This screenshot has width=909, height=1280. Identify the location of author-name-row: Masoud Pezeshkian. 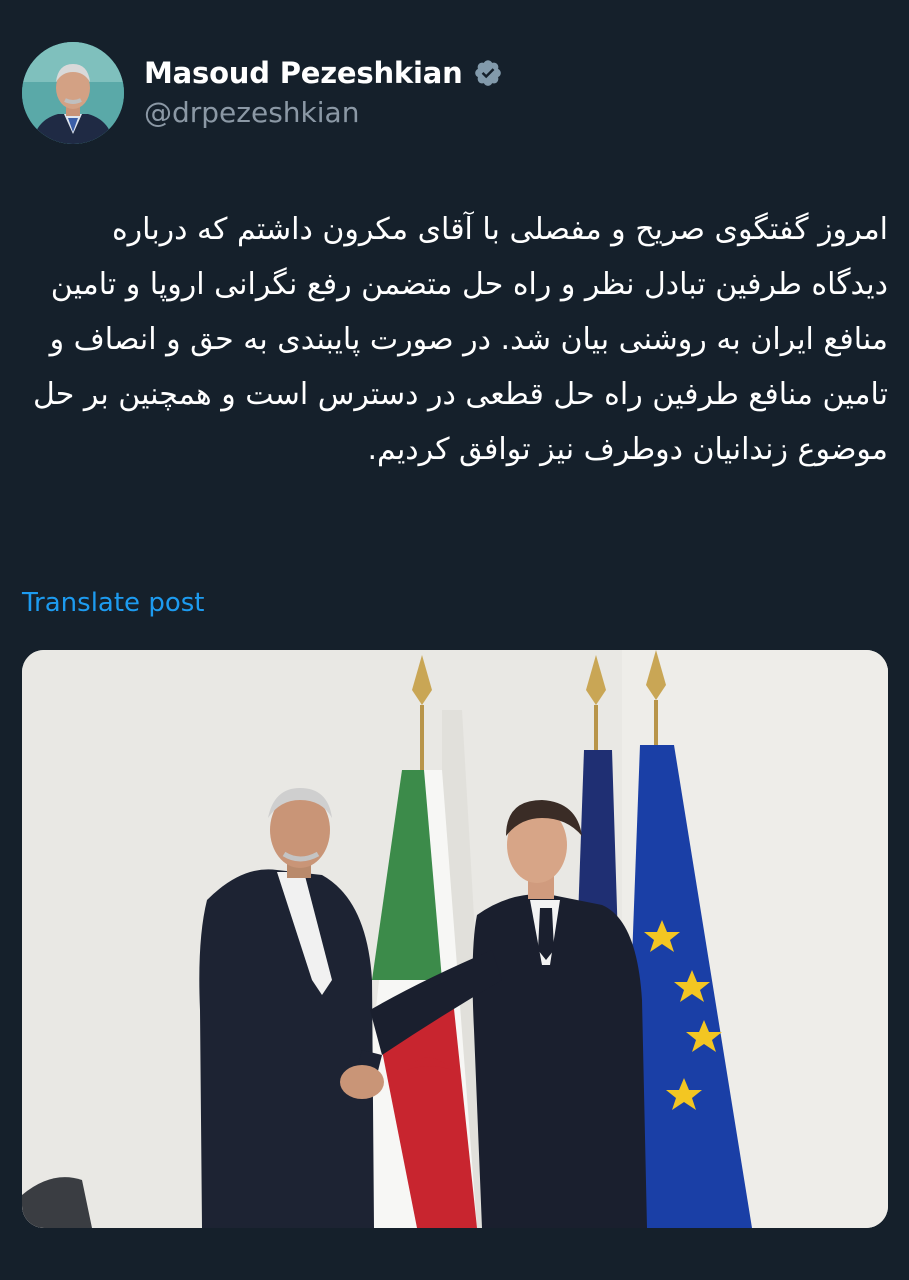
(323, 73).